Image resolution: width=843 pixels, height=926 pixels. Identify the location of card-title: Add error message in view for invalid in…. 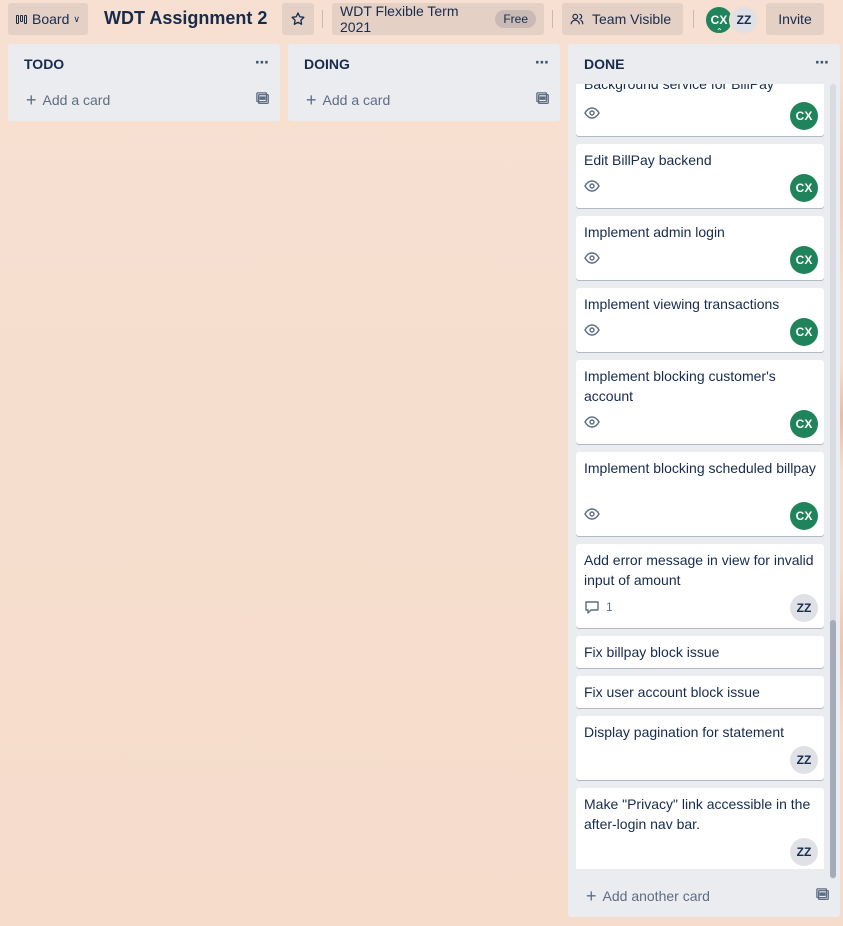
(699, 570).